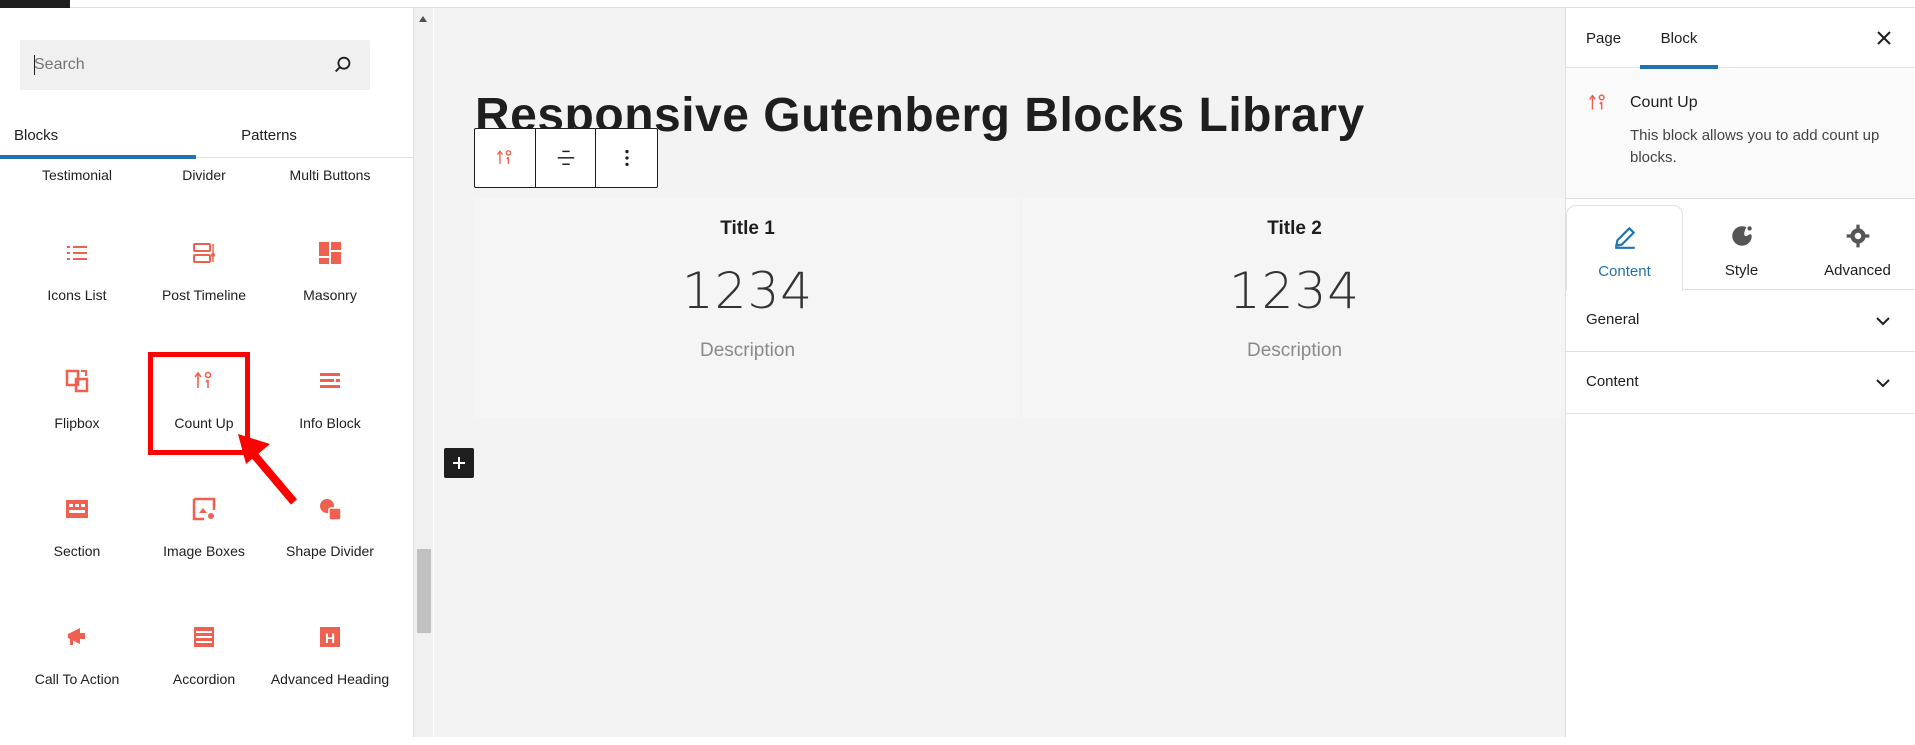 This screenshot has width=1915, height=745. What do you see at coordinates (747, 229) in the screenshot?
I see `counter-title: Title 1` at bounding box center [747, 229].